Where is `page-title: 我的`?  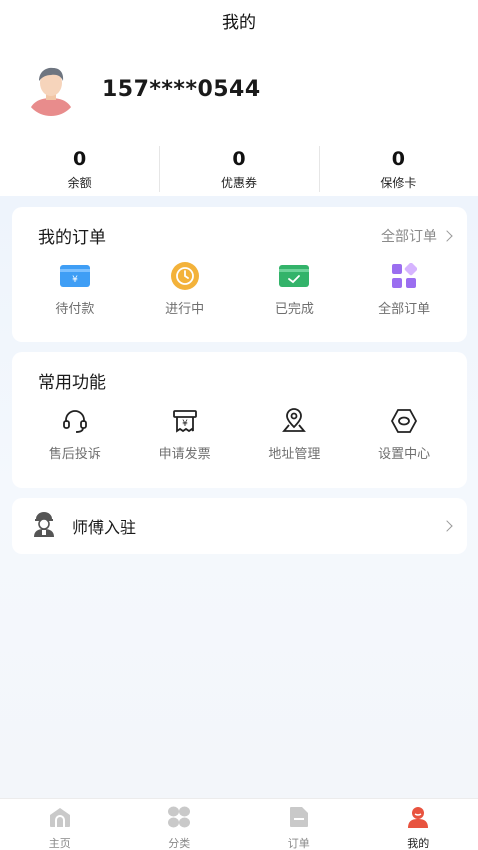 page-title: 我的 is located at coordinates (239, 22).